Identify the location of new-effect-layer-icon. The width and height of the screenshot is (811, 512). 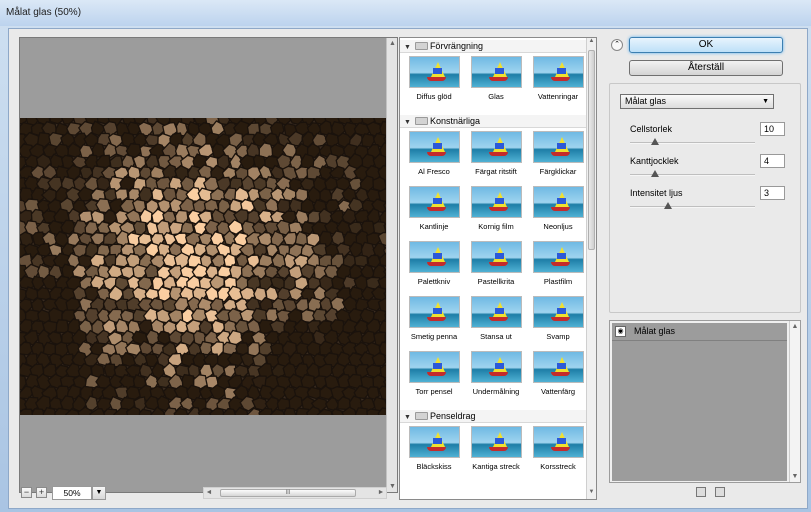
(701, 492).